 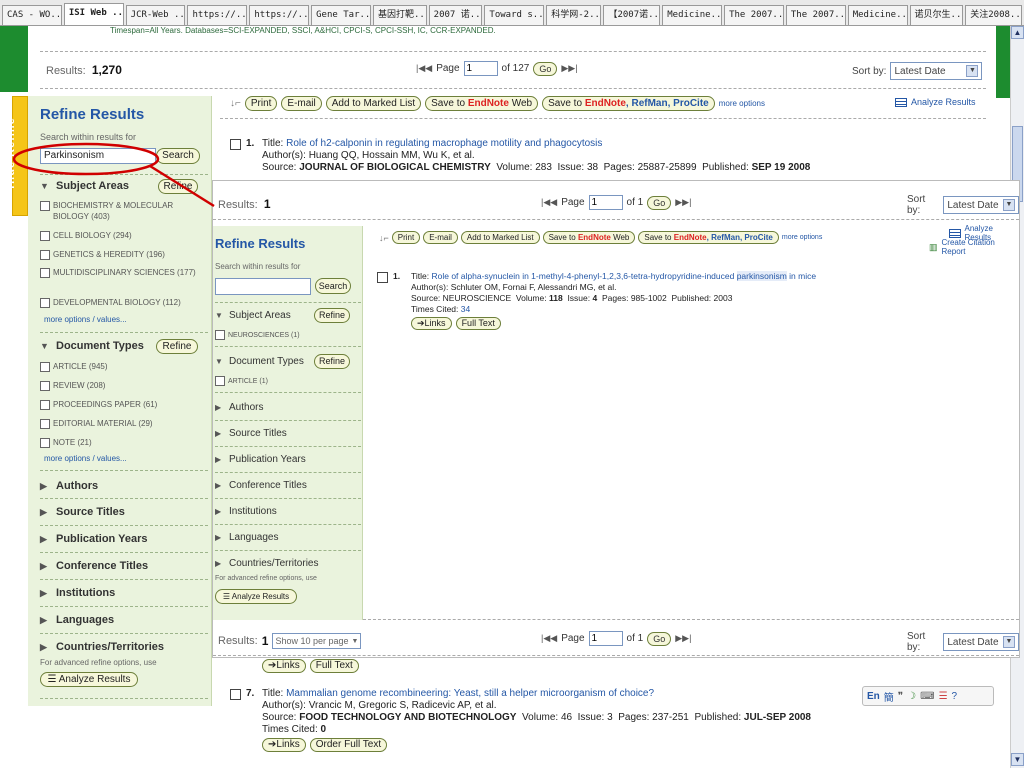 What do you see at coordinates (182, 186) in the screenshot?
I see `annotation-pointer-line` at bounding box center [182, 186].